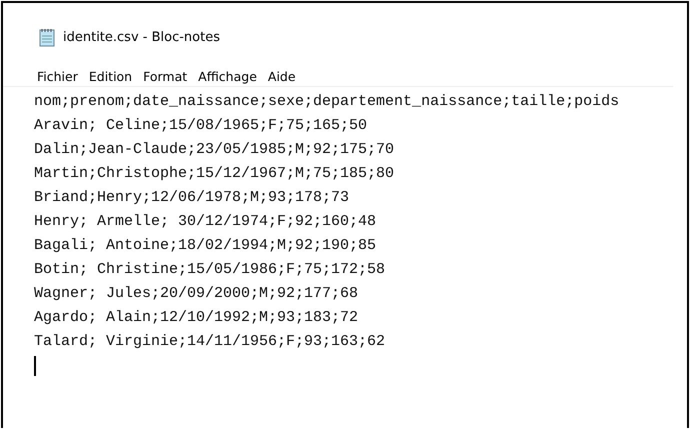 Image resolution: width=690 pixels, height=429 pixels. What do you see at coordinates (210, 270) in the screenshot?
I see `text-line: Botin; Christine;15/05/1986;F;75;172;58` at bounding box center [210, 270].